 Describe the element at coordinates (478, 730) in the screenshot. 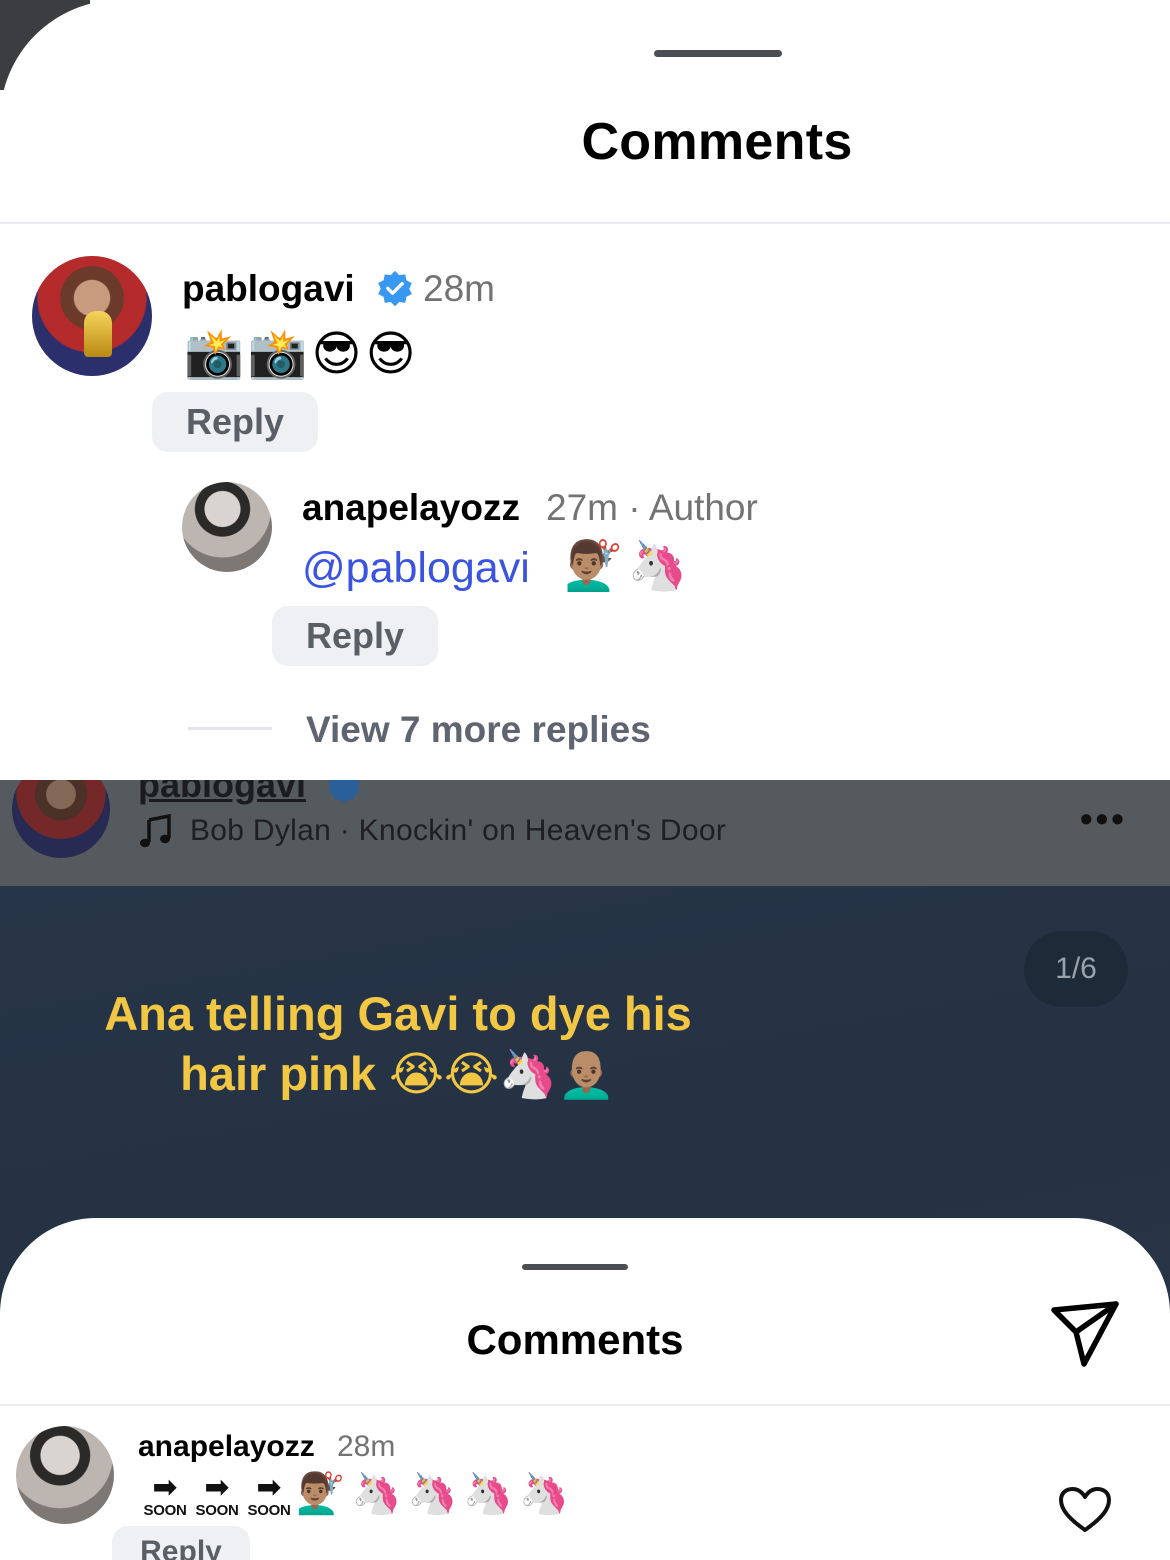

I see `view-more-replies-button: View 7 more replies` at that location.